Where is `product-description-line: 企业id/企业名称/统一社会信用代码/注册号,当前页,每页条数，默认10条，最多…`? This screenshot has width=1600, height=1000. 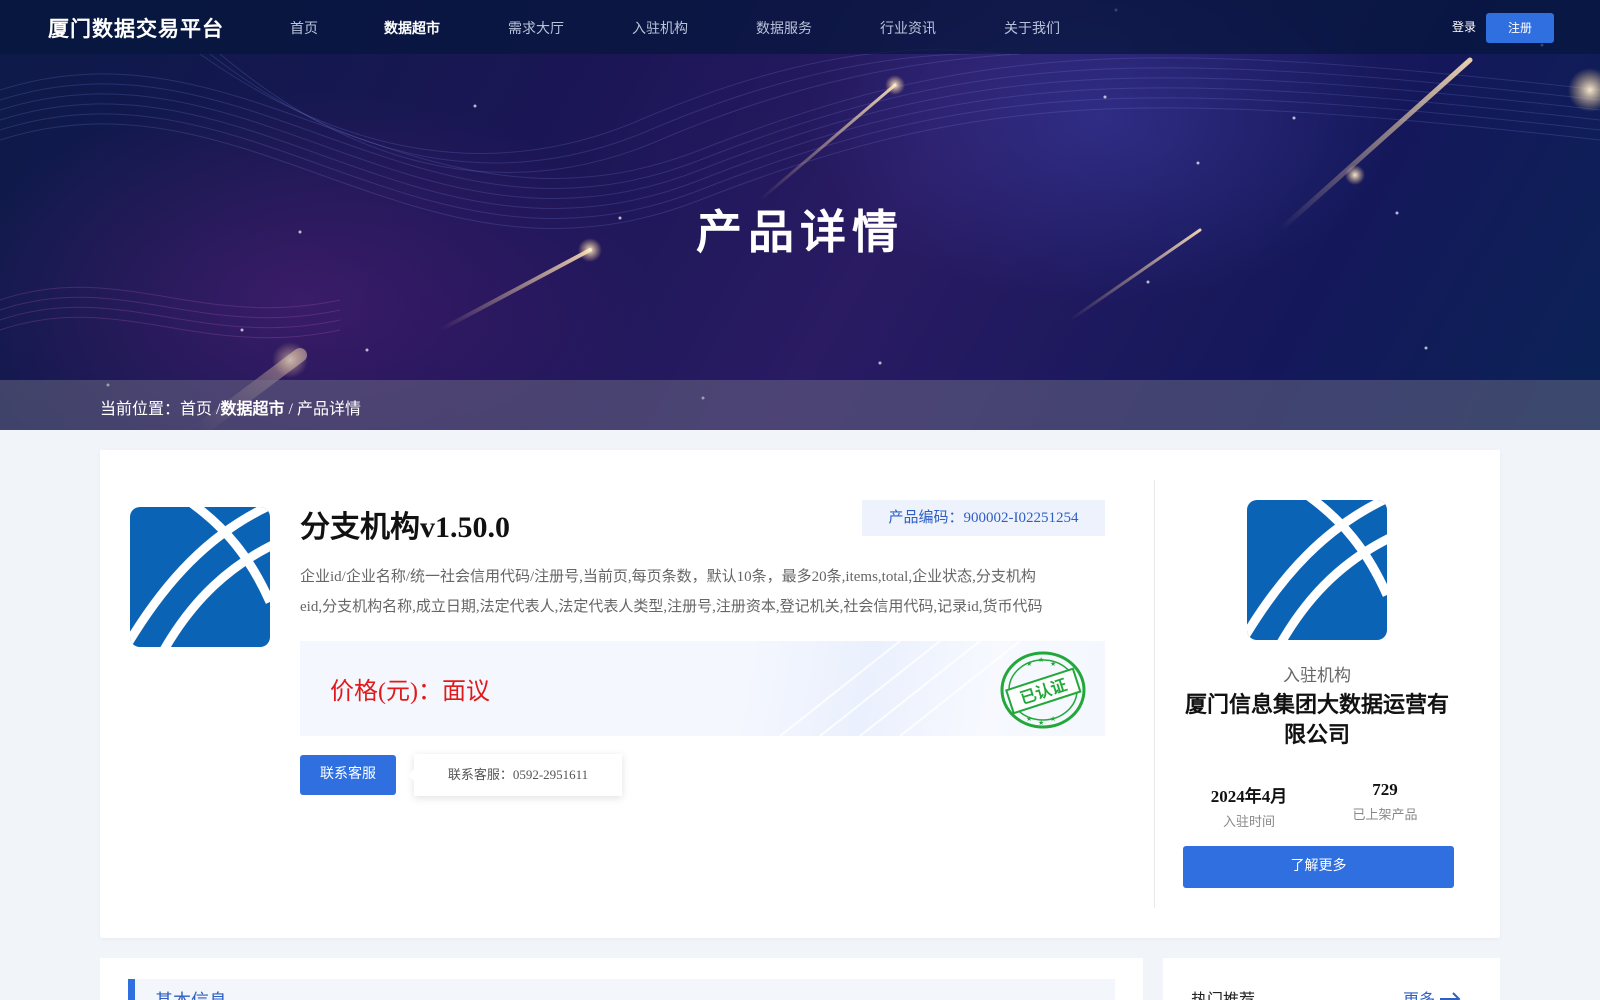
product-description-line: 企业id/企业名称/统一社会信用代码/注册号,当前页,每页条数，默认10条，最多… is located at coordinates (668, 577).